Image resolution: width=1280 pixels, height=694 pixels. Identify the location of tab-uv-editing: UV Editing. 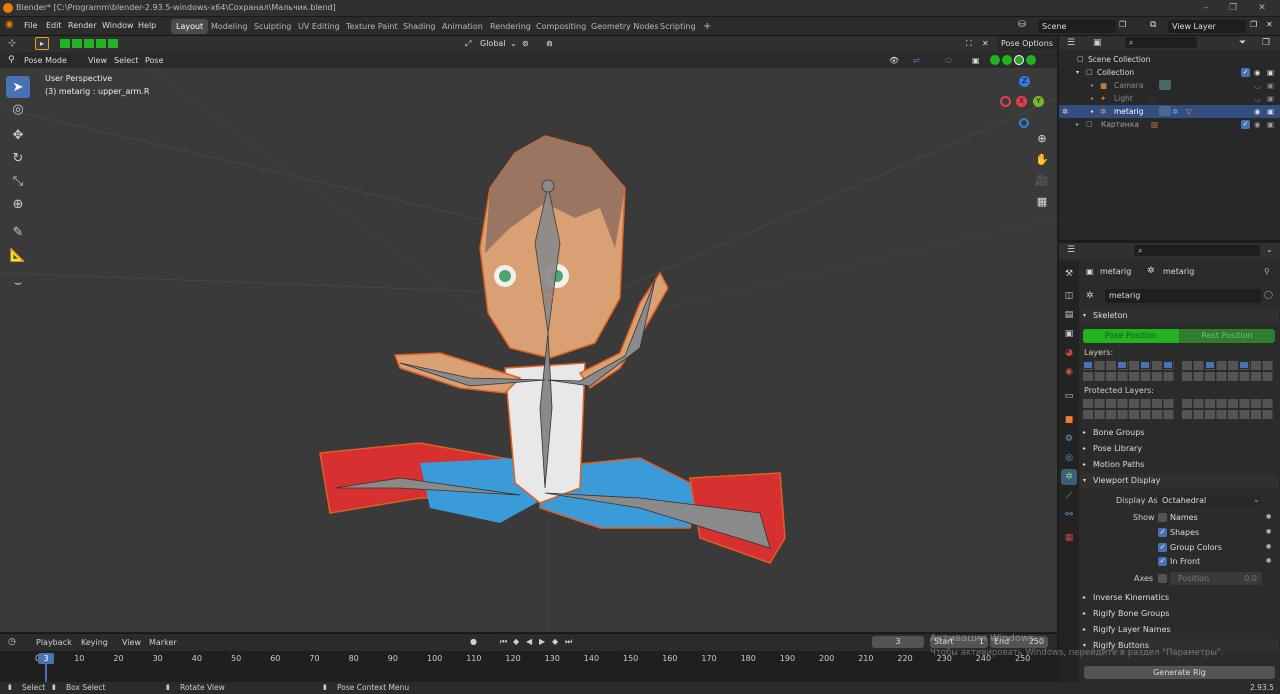
(319, 26).